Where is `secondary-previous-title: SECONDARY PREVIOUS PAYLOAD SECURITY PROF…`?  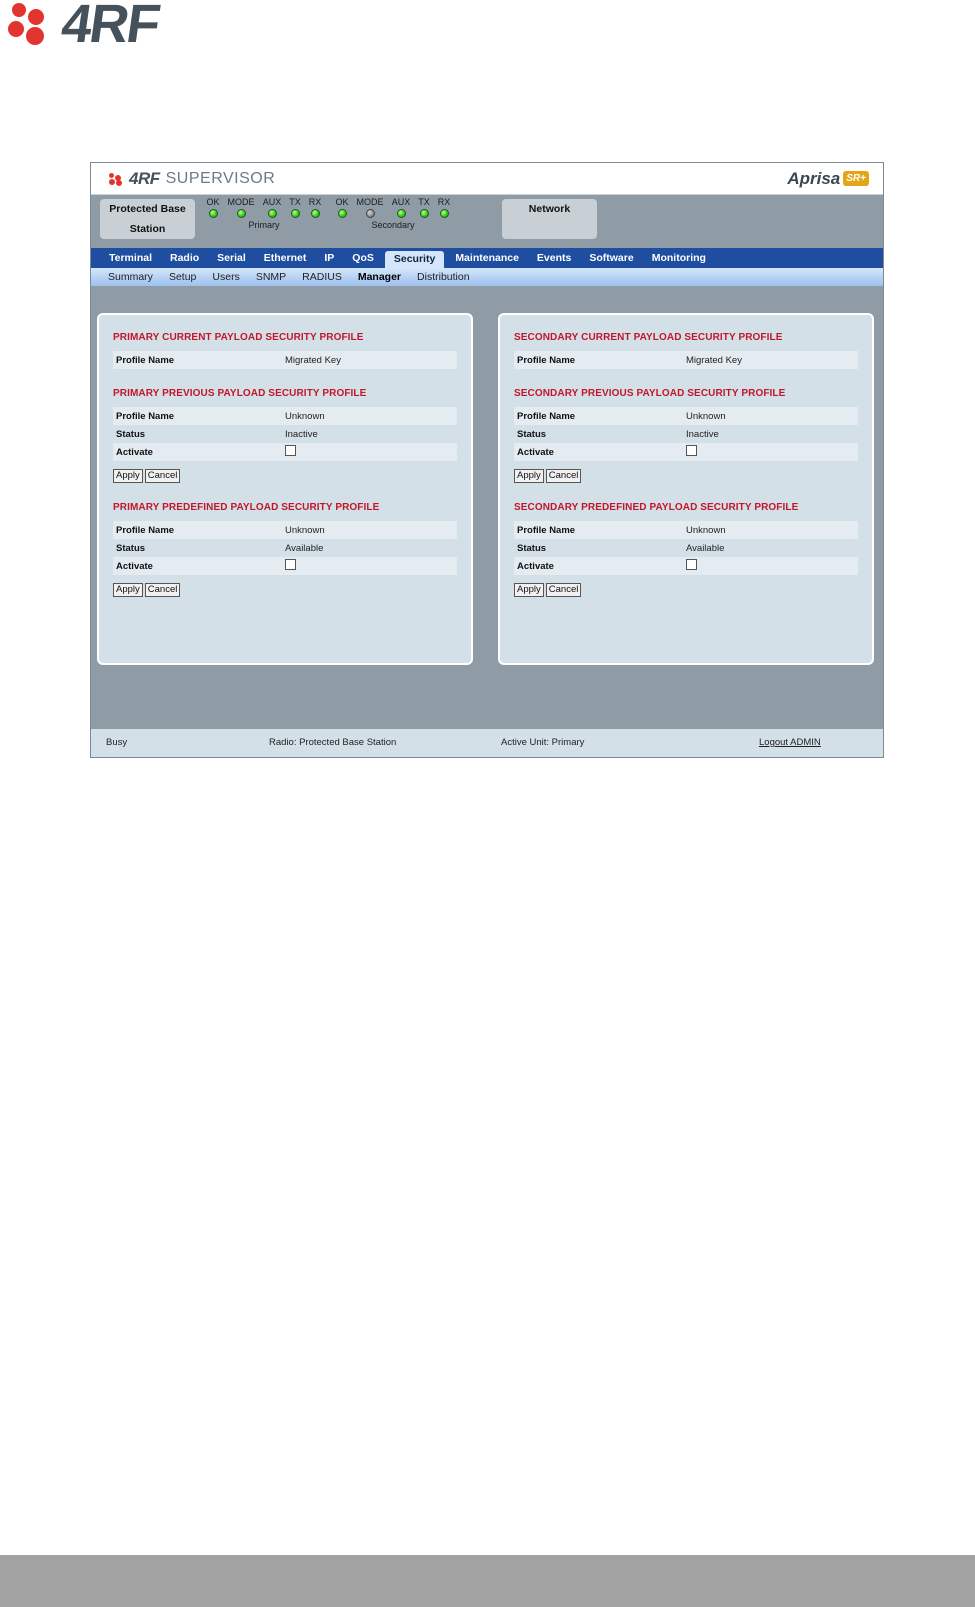 secondary-previous-title: SECONDARY PREVIOUS PAYLOAD SECURITY PROF… is located at coordinates (650, 393).